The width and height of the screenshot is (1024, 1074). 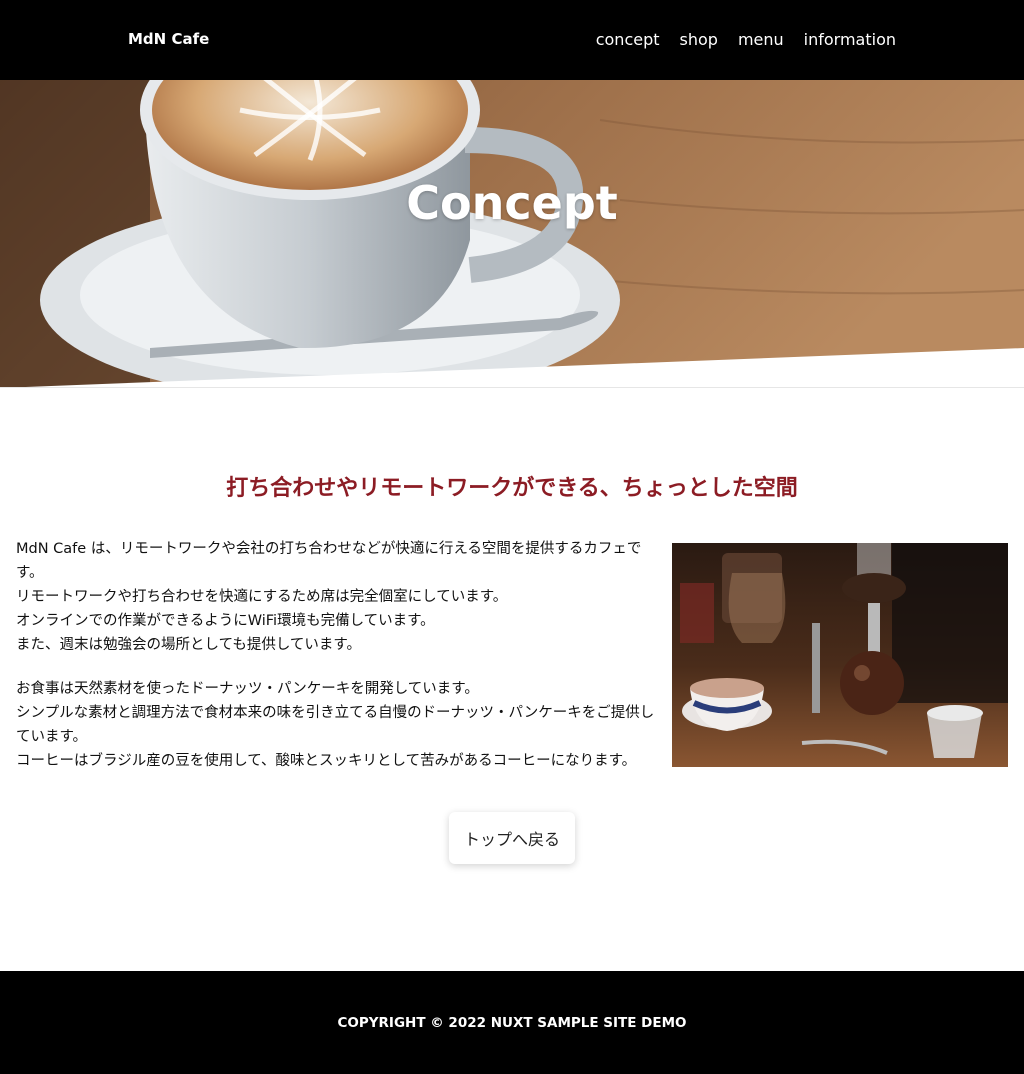 What do you see at coordinates (247, 689) in the screenshot?
I see `description-line: お食事は天然素材を使ったドーナッツ・パンケーキを開発しています。` at bounding box center [247, 689].